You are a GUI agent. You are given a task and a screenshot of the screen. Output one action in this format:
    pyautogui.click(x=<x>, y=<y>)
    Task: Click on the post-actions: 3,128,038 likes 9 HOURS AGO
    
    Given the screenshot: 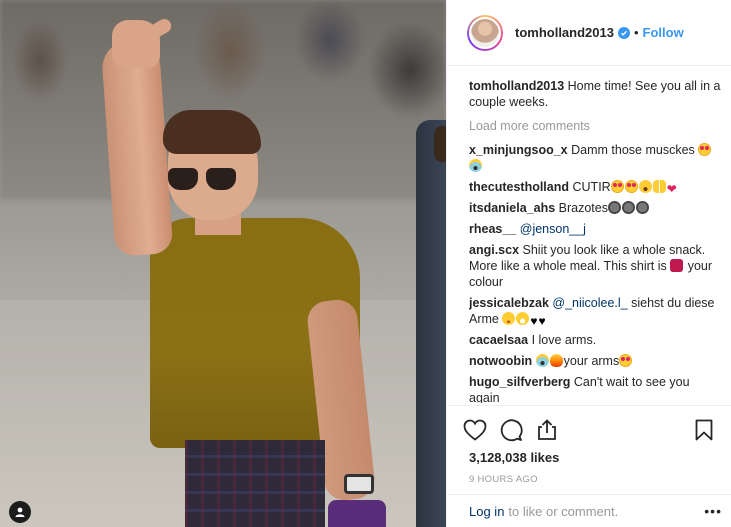 What is the action you would take?
    pyautogui.click(x=589, y=454)
    